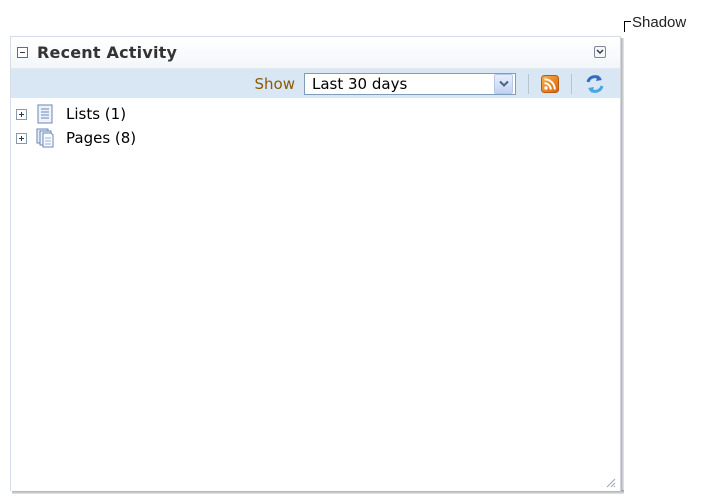 This screenshot has height=499, width=720. Describe the element at coordinates (595, 84) in the screenshot. I see `refresh-icon` at that location.